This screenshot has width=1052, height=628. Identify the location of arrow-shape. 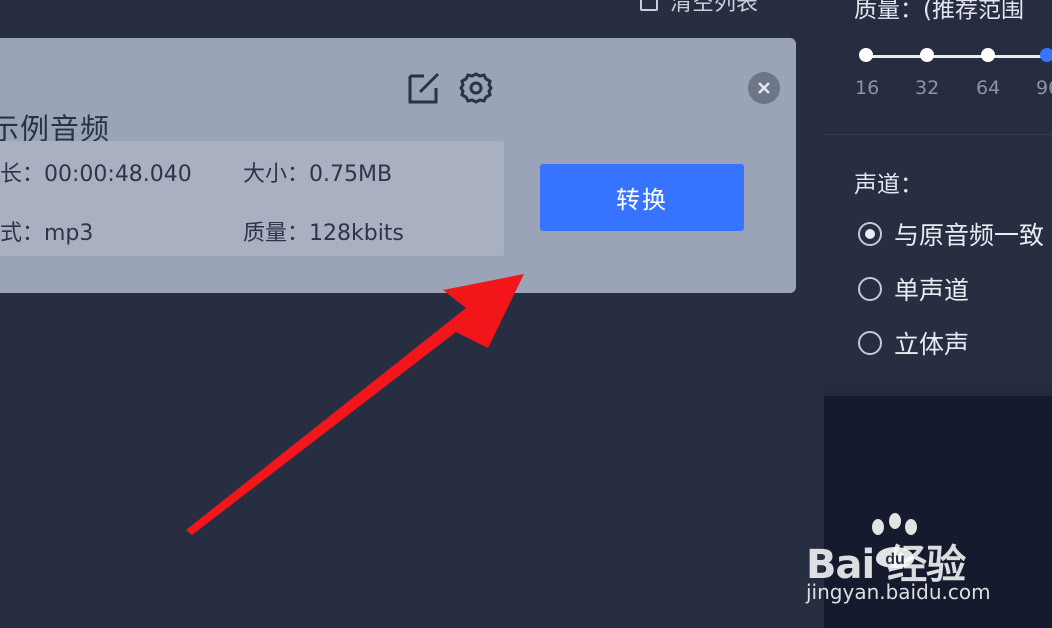
(355, 404).